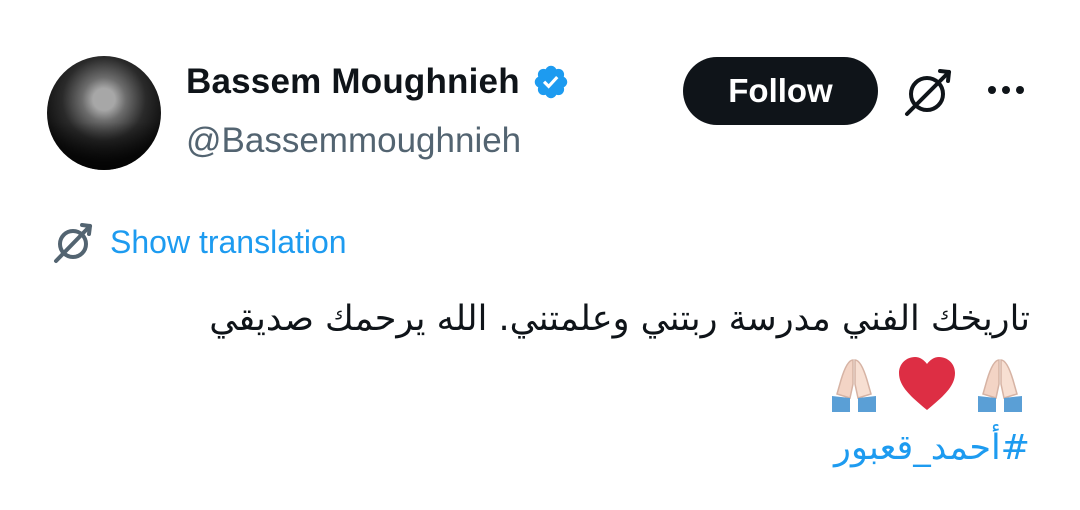  What do you see at coordinates (353, 141) in the screenshot?
I see `author-handle: @Bassemmoughnieh` at bounding box center [353, 141].